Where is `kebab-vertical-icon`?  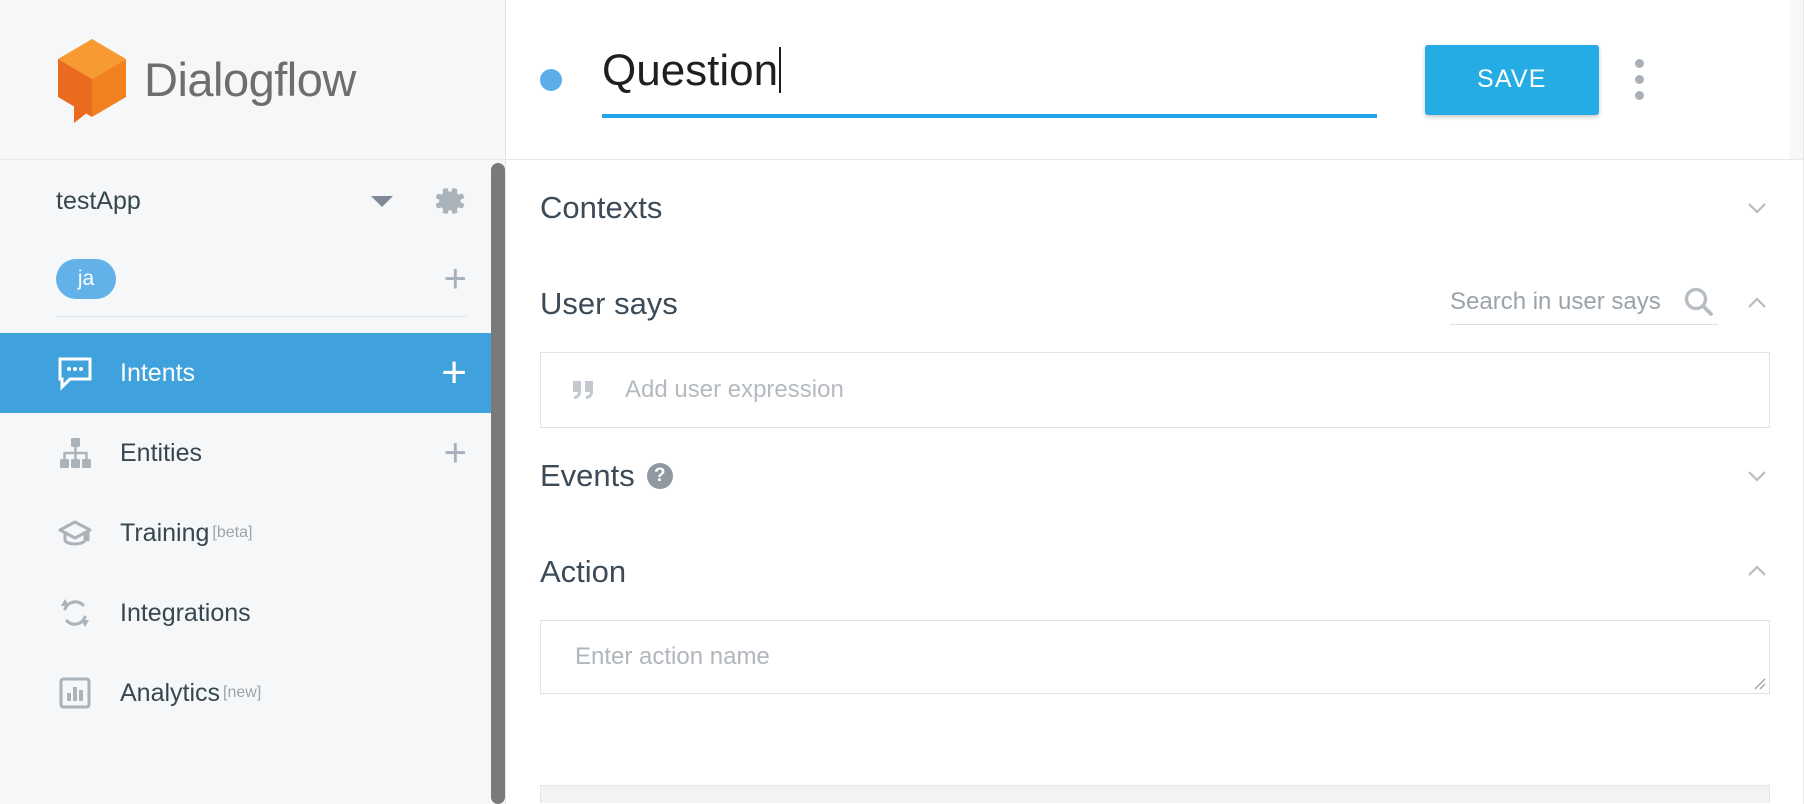 kebab-vertical-icon is located at coordinates (1640, 79).